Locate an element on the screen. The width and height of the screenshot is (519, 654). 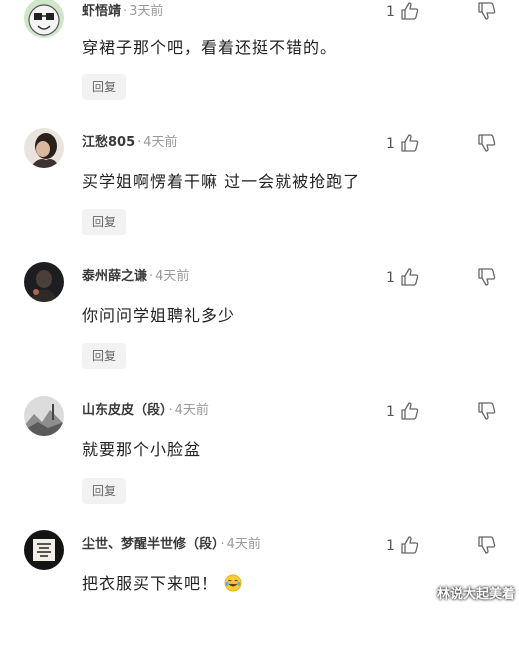
username: 山东皮皮（段） is located at coordinates (124, 410).